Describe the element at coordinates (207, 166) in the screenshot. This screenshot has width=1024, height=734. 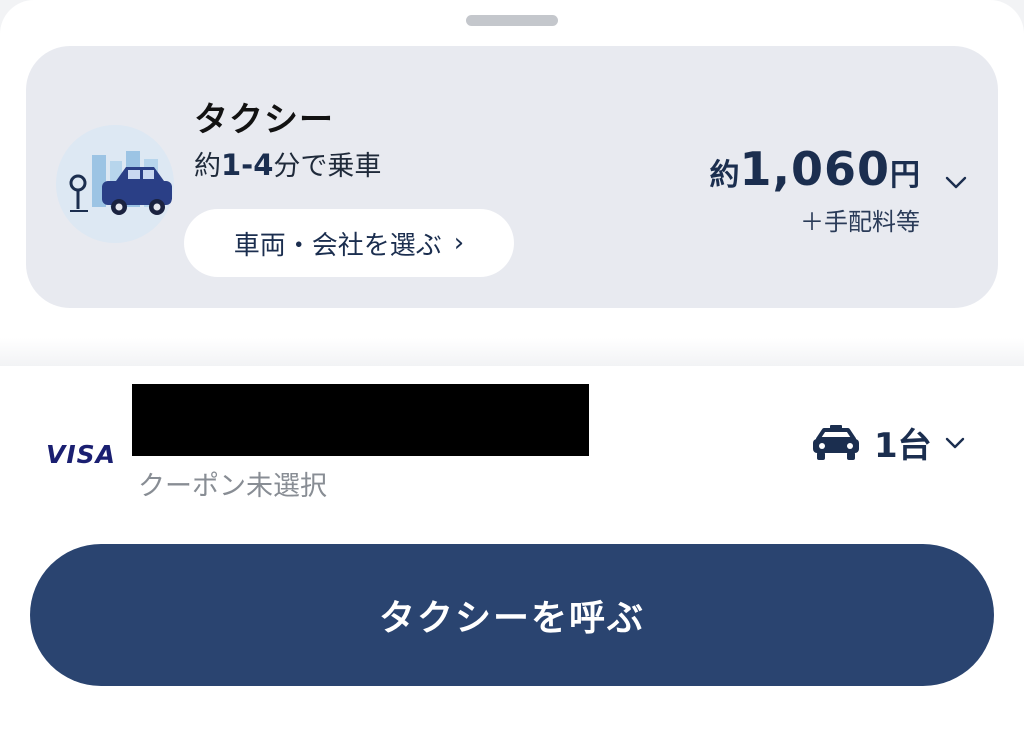
I see `eta-prefix: 約` at that location.